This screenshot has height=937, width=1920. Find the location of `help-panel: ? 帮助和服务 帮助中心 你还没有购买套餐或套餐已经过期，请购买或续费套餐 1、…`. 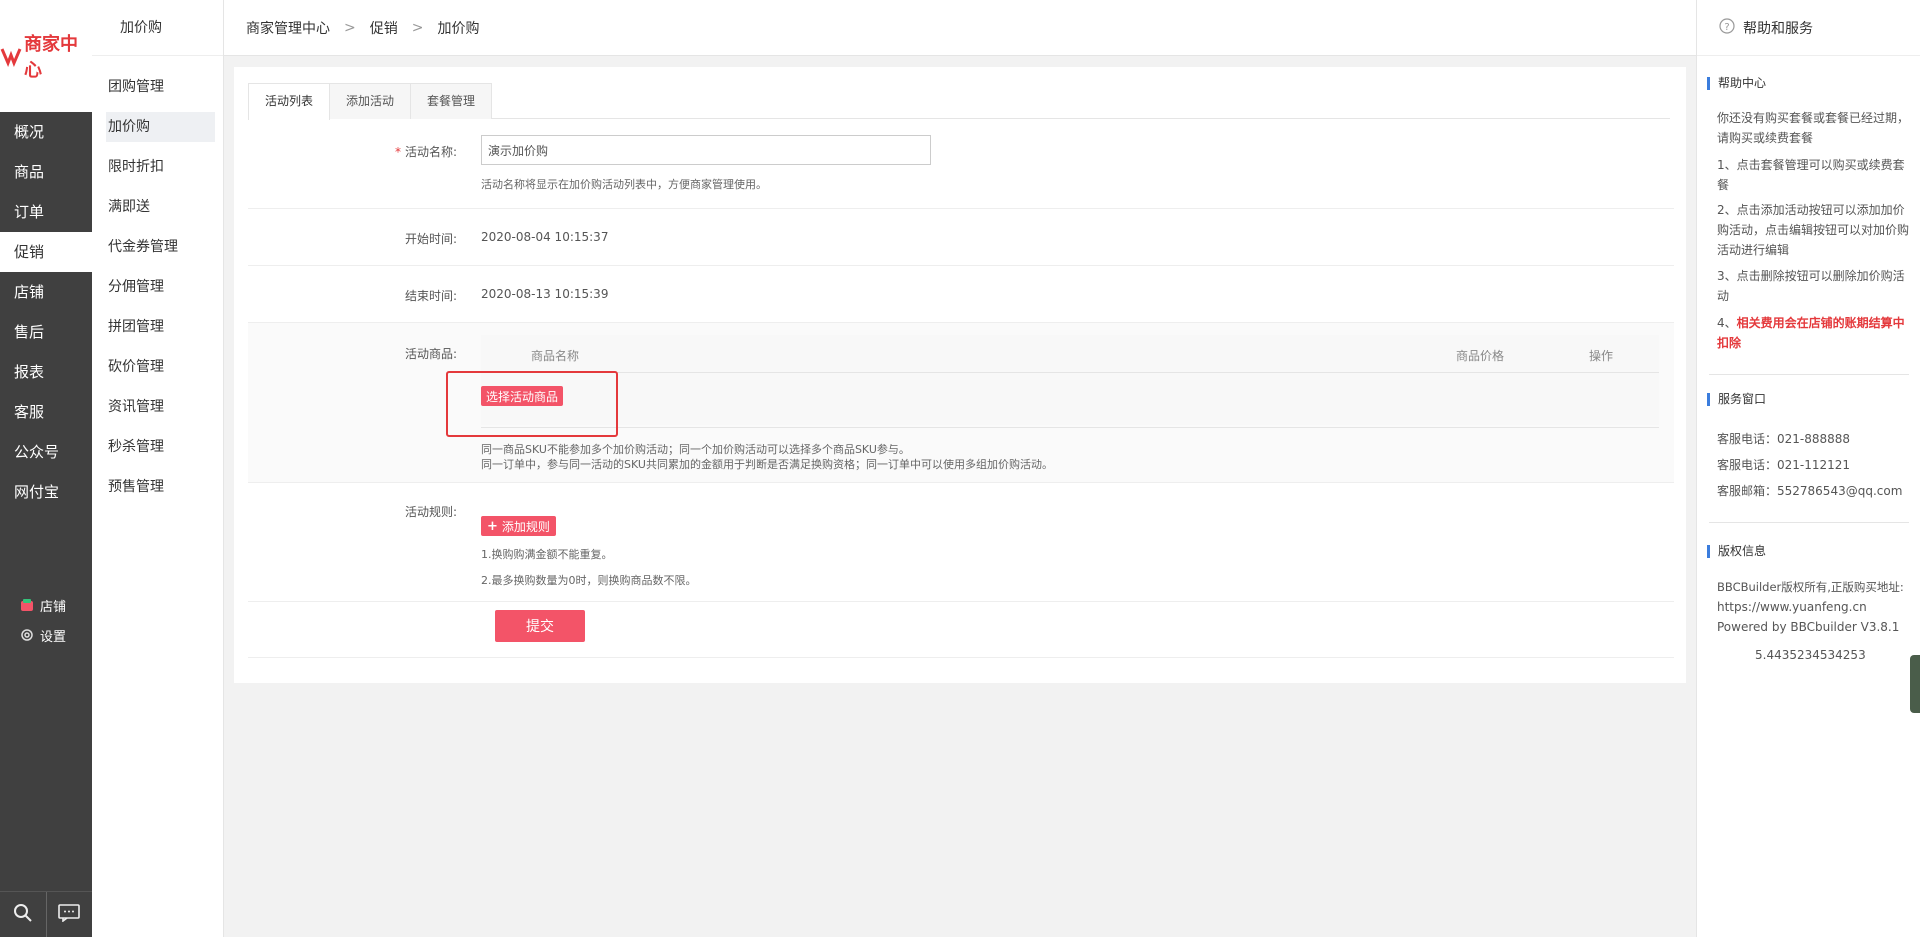

help-panel: ? 帮助和服务 帮助中心 你还没有购买套餐或套餐已经过期，请购买或续费套餐 1、… is located at coordinates (1808, 468).